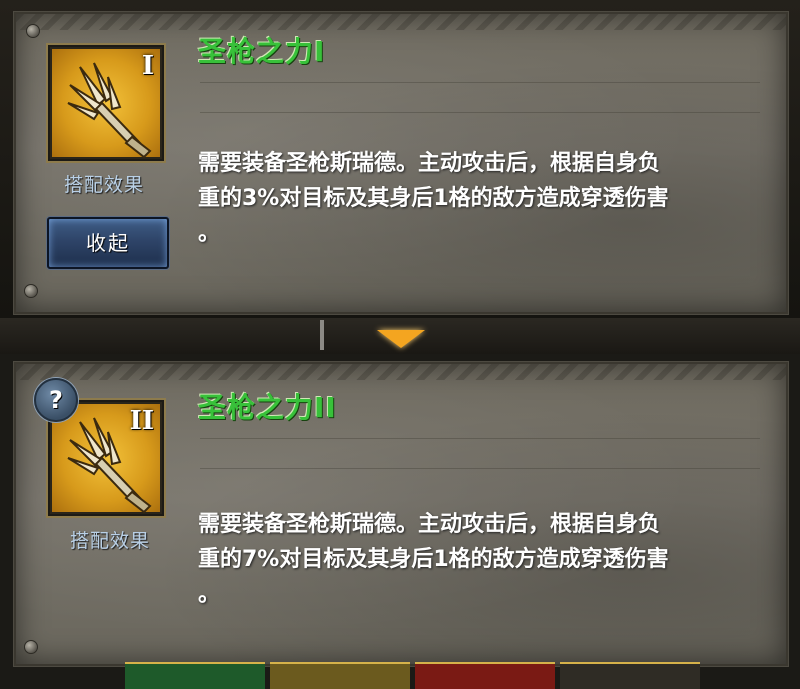  What do you see at coordinates (433, 559) in the screenshot?
I see `description-line: 重的7%对目标及其身后1格的敌方造成穿透伤害` at bounding box center [433, 559].